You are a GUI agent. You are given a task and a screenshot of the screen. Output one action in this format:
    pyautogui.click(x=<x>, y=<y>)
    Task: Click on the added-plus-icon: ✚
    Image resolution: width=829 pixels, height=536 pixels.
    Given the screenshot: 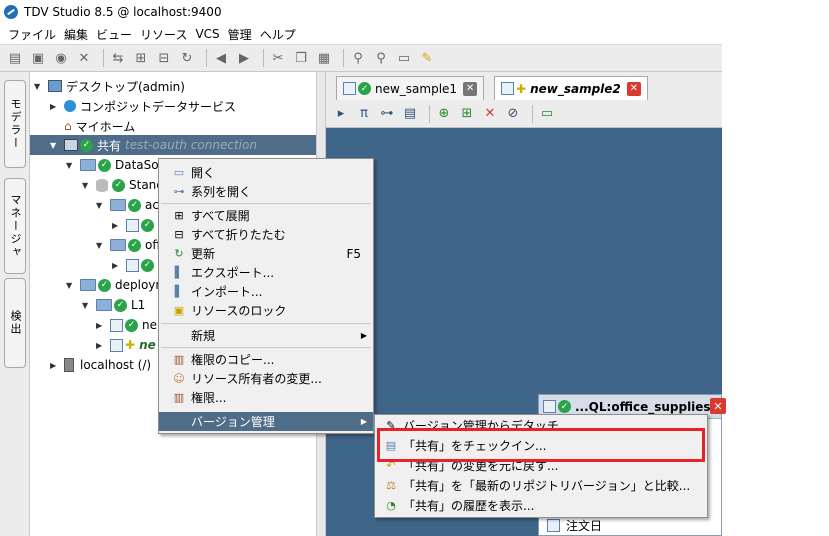 What is the action you would take?
    pyautogui.click(x=130, y=345)
    